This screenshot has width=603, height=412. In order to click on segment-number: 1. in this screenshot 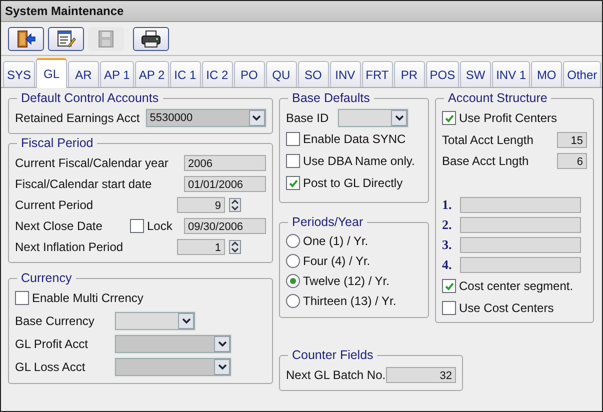, I will do `click(447, 205)`.